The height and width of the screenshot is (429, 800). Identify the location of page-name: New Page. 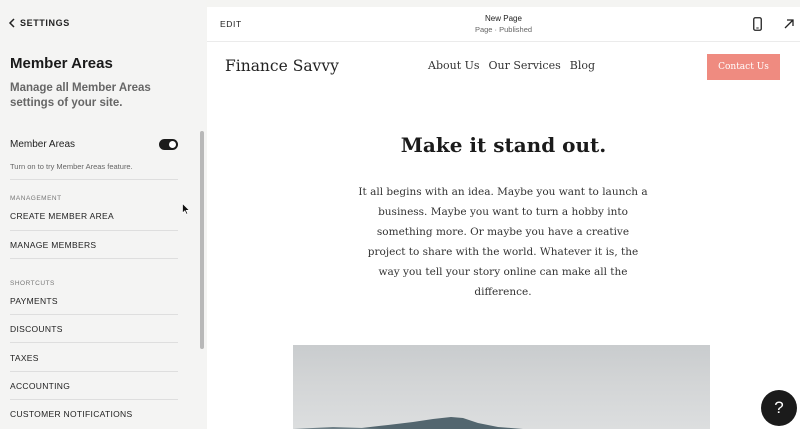
(503, 18).